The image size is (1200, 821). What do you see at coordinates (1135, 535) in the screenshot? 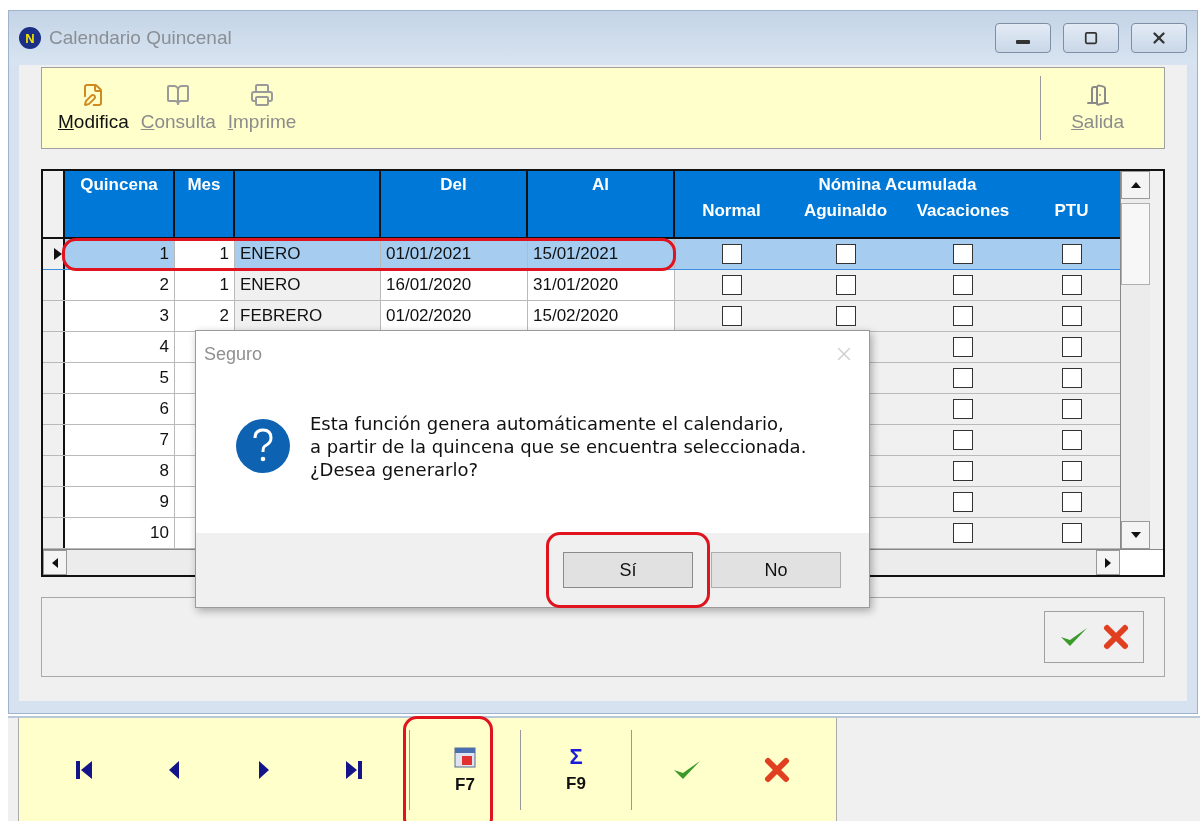
I see `scroll-down-icon` at bounding box center [1135, 535].